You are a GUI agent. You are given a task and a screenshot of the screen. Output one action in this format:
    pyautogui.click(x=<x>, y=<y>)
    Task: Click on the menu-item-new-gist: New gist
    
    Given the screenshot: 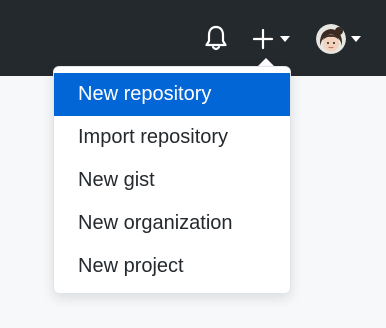 What is the action you would take?
    pyautogui.click(x=172, y=180)
    